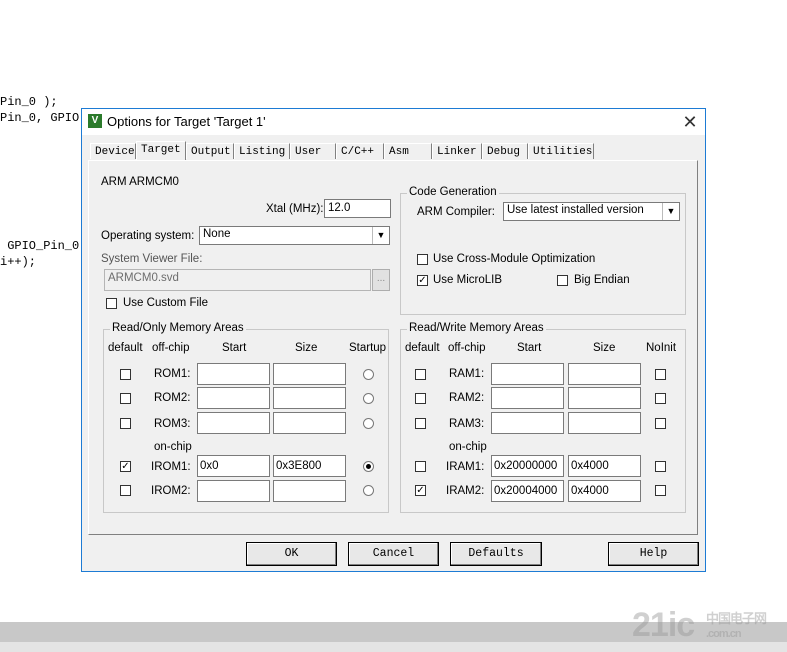 The height and width of the screenshot is (652, 787). Describe the element at coordinates (653, 554) in the screenshot. I see `help-button: Help` at that location.